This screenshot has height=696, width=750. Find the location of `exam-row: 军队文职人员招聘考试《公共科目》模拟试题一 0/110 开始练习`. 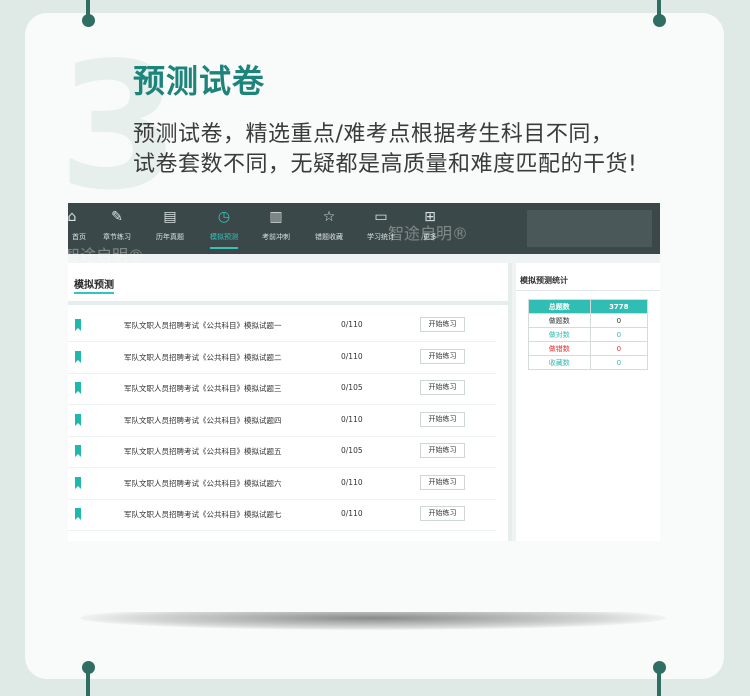

exam-row: 军队文职人员招聘考试《公共科目》模拟试题一 0/110 开始练习 is located at coordinates (282, 326).